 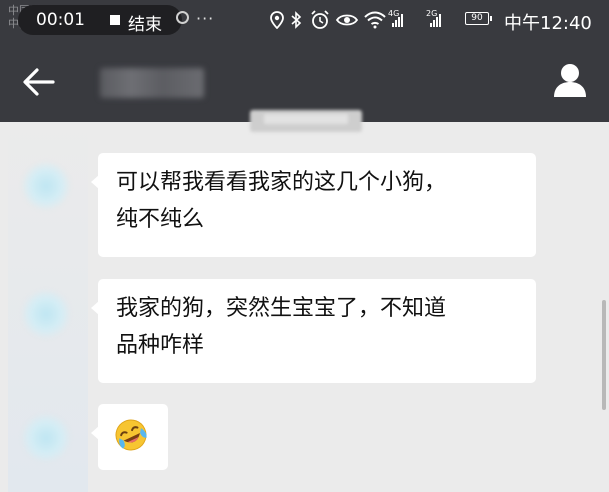 I want to click on status-clock: 中午12:40, so click(x=548, y=23).